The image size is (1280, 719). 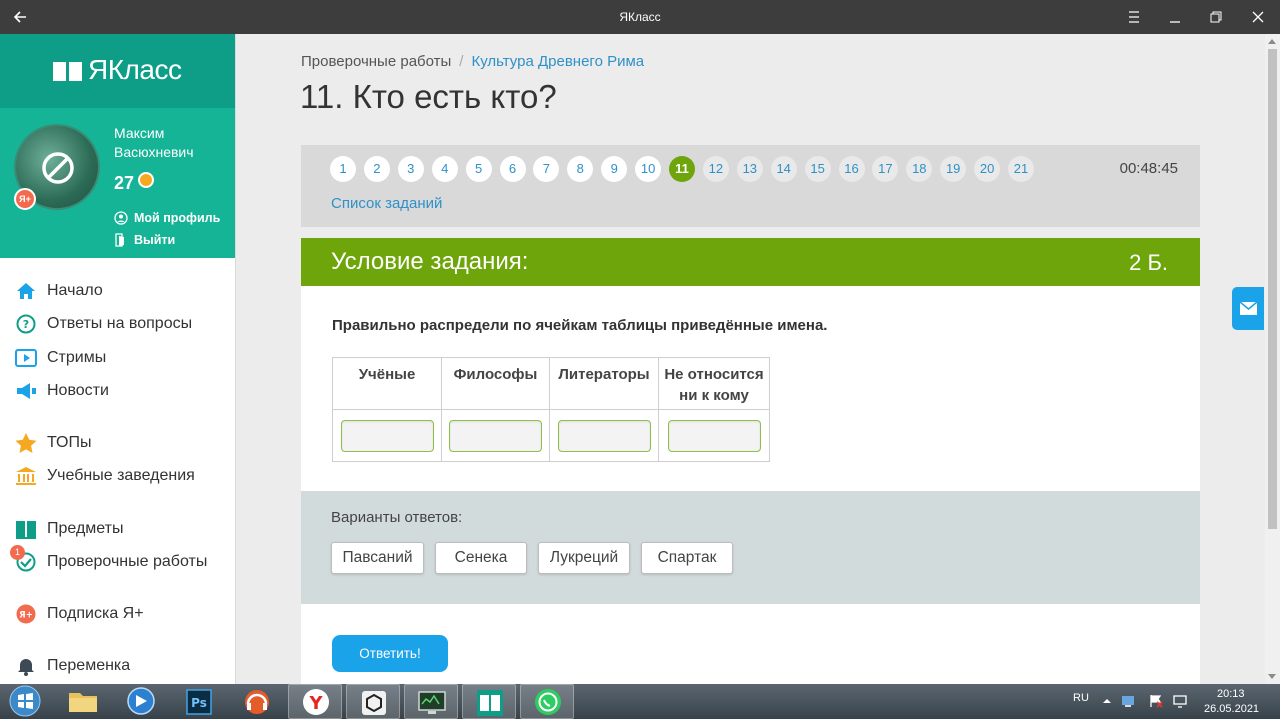 I want to click on question-number-19: 19, so click(x=953, y=169).